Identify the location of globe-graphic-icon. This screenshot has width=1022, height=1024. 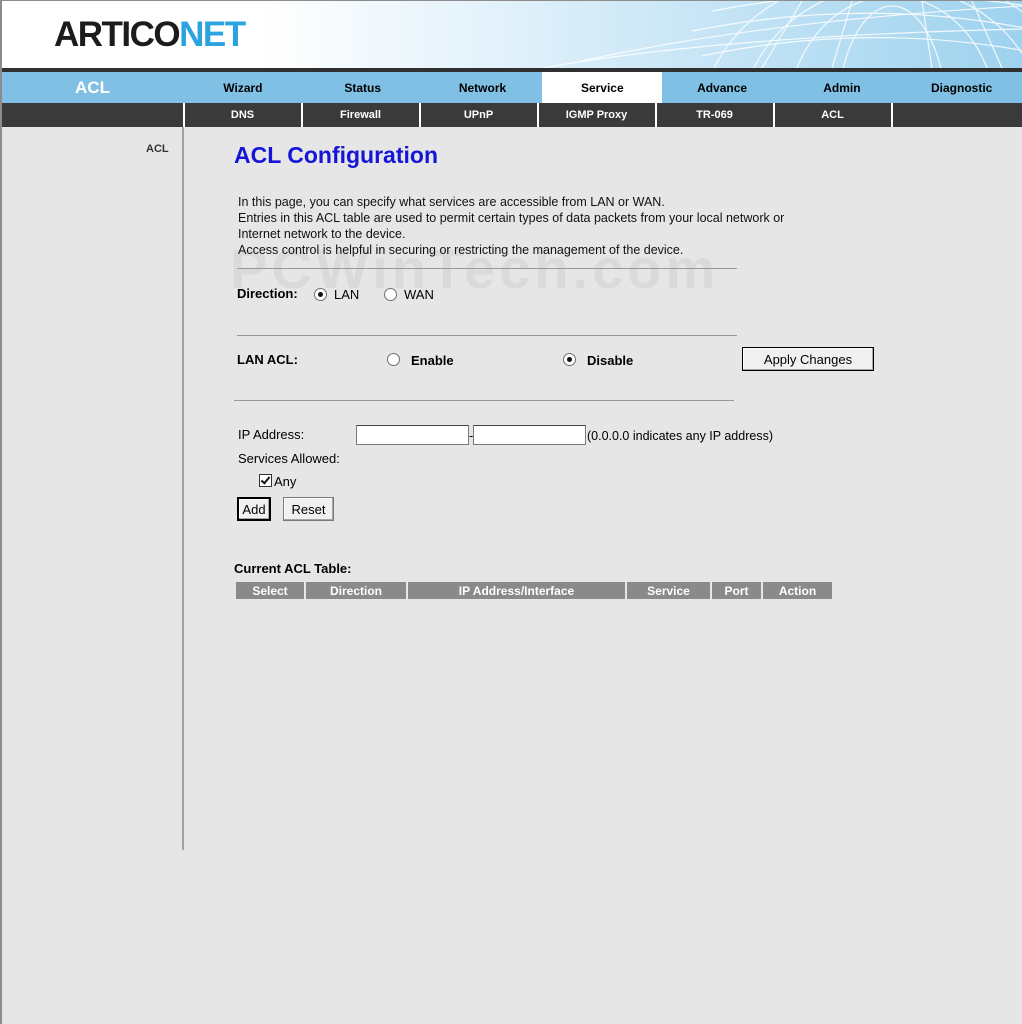
(781, 34).